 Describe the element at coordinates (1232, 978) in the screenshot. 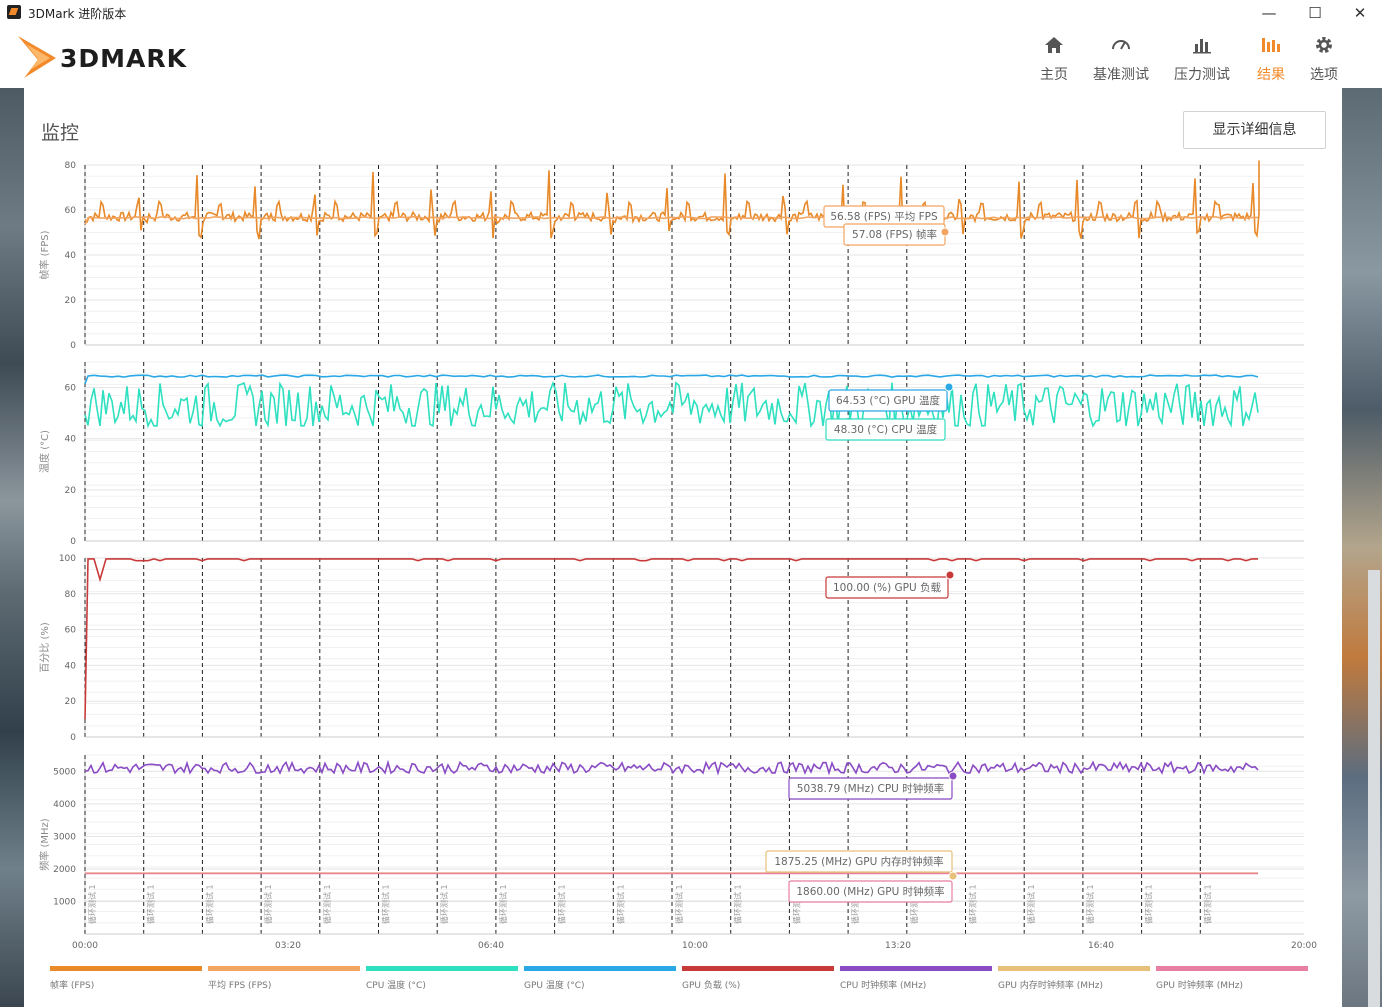

I see `legend-item: GPU 时钟频率 (MHz)` at that location.